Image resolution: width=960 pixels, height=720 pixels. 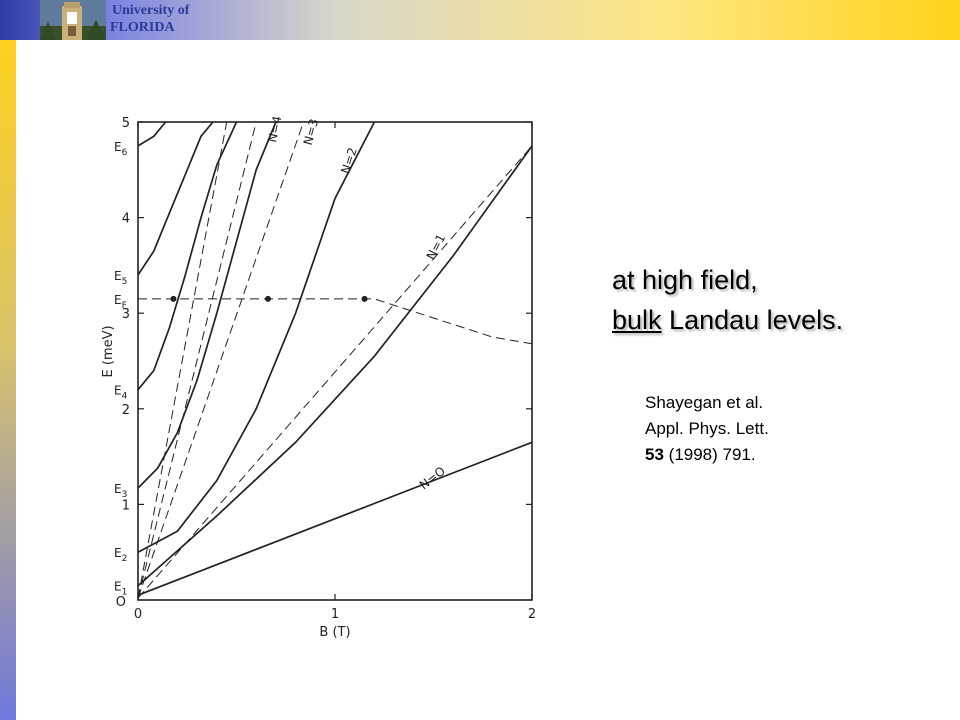 I want to click on university-wordmark: University of FLORIDA, so click(x=149, y=19).